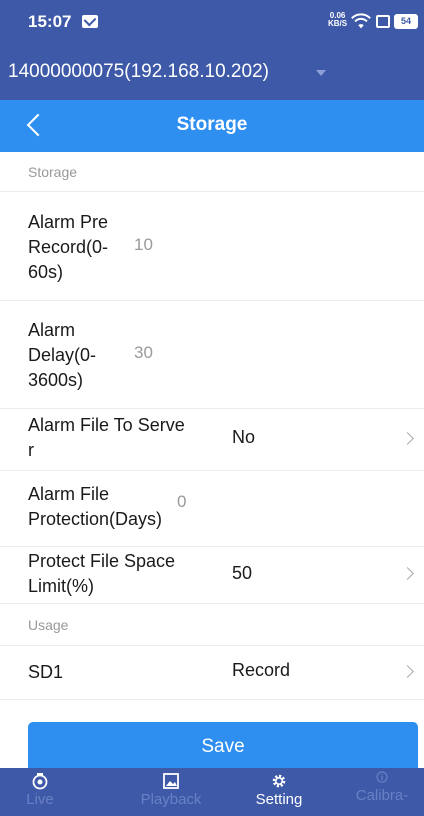 The width and height of the screenshot is (424, 816). Describe the element at coordinates (102, 573) in the screenshot. I see `protect-file-space-label: Protect File Space Limit(%)` at that location.